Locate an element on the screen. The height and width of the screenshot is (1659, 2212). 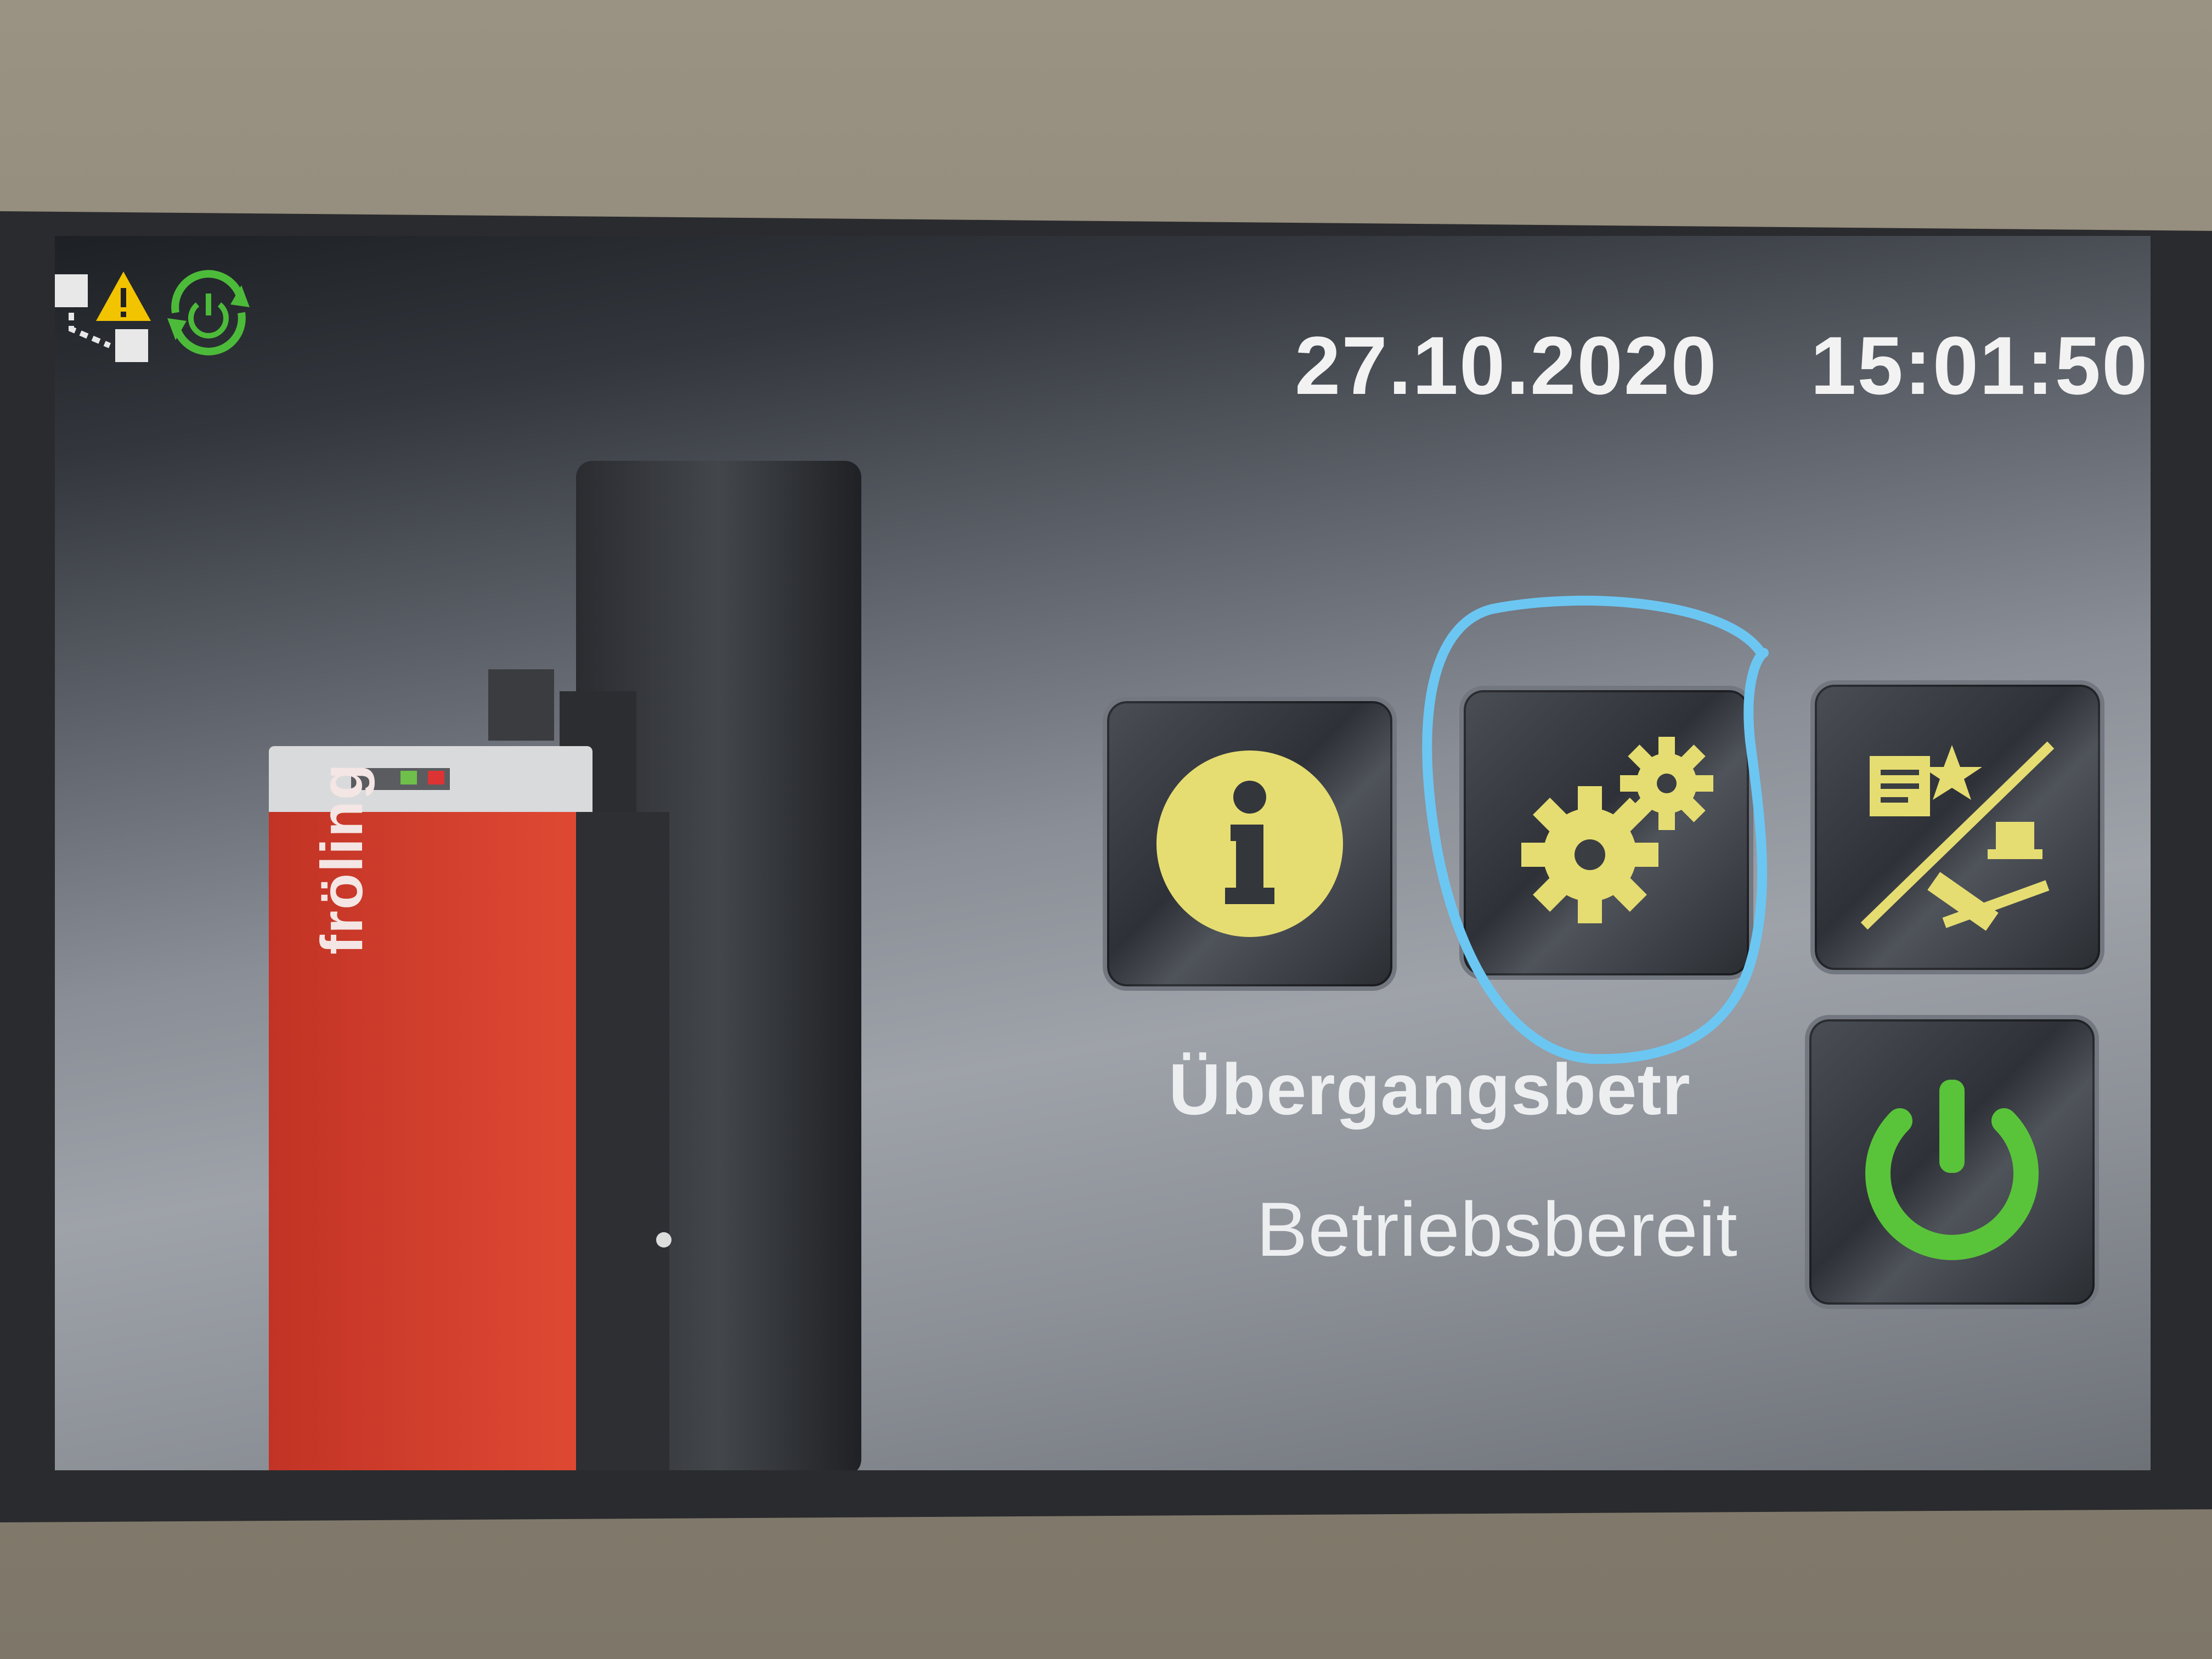
chimney-sweep-icon is located at coordinates (1957, 836).